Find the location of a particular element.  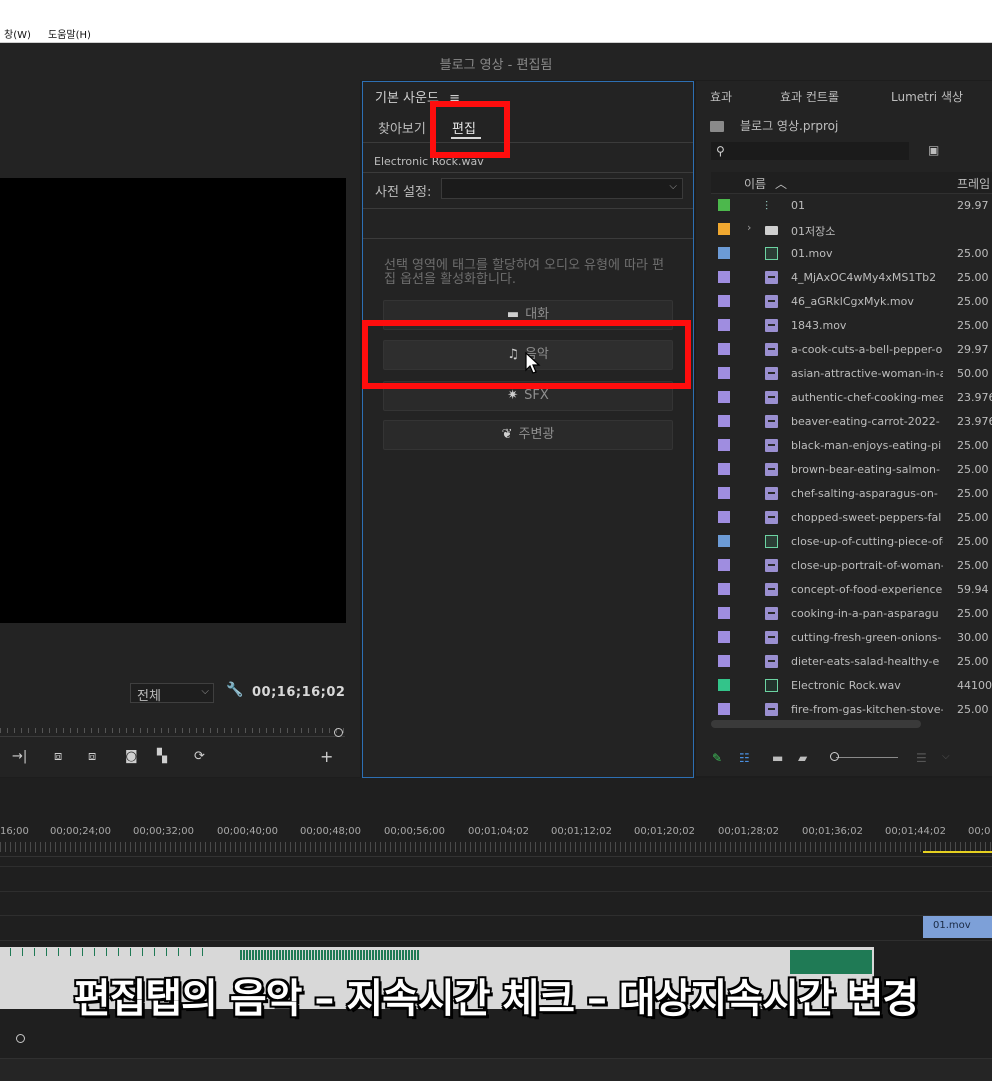

item-name: concept-of-food-experience is located at coordinates (867, 589).